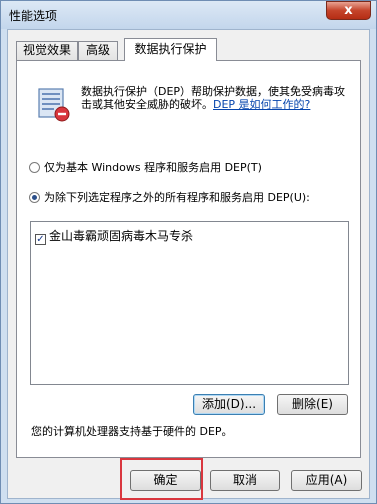 The height and width of the screenshot is (504, 377). I want to click on apply-button-label: 应用(A), so click(326, 480).